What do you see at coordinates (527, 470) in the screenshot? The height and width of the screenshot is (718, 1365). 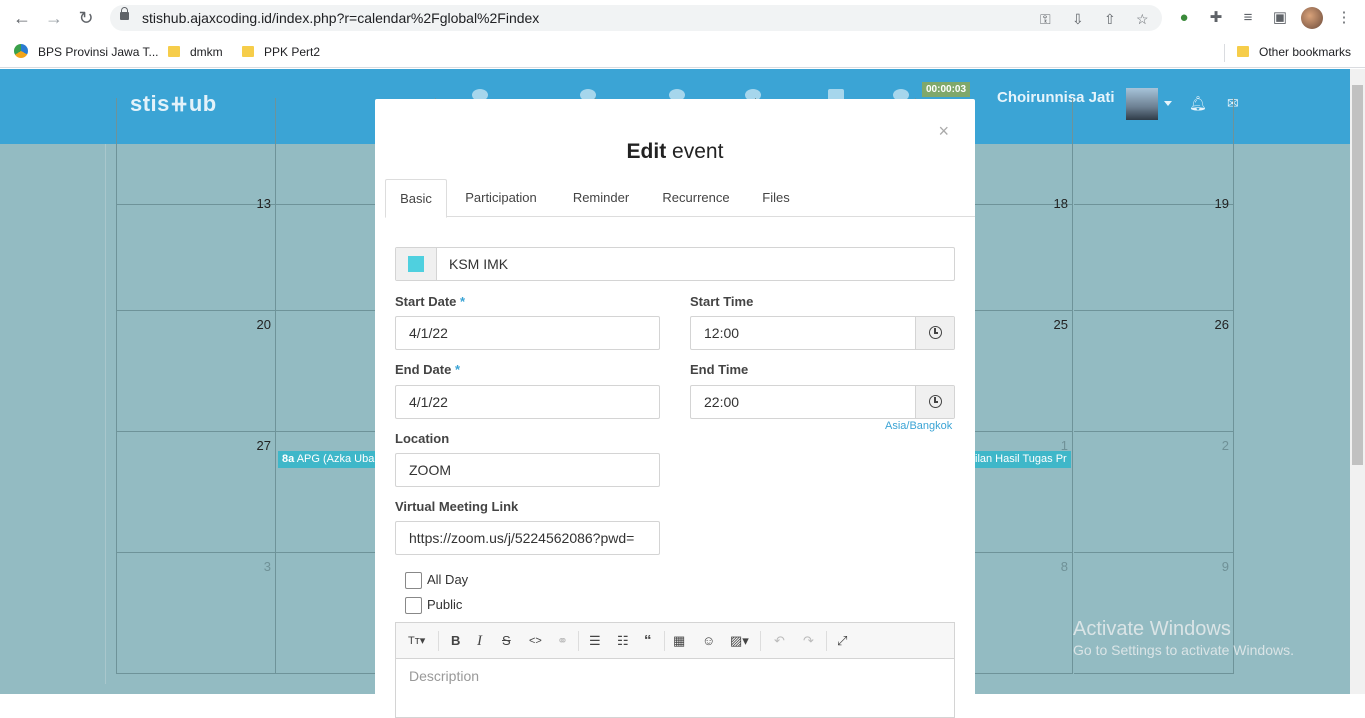 I see `location-input: ZOOM` at bounding box center [527, 470].